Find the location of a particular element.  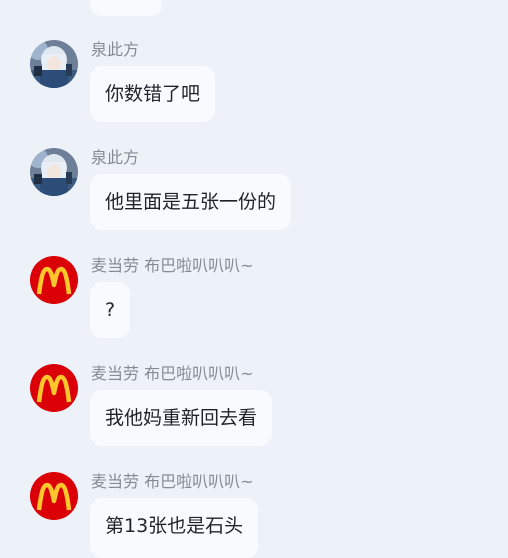

message-bubble-partial is located at coordinates (126, 8).